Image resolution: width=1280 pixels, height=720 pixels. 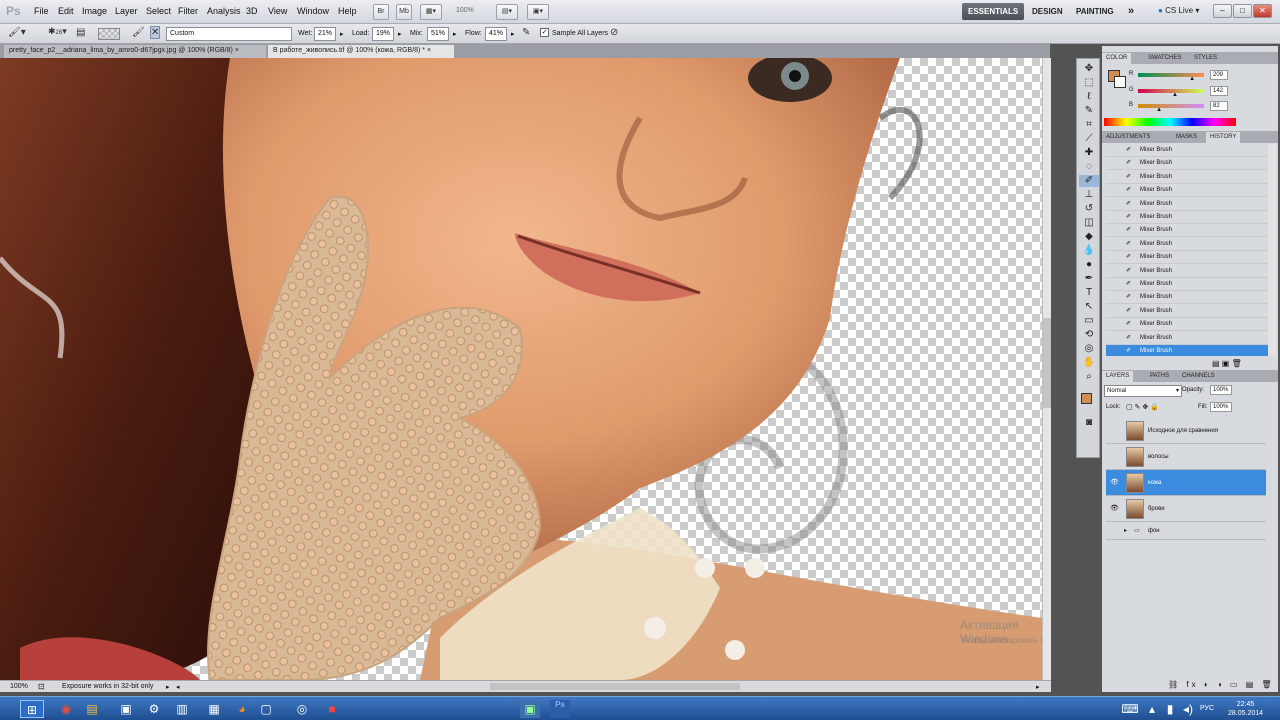 What do you see at coordinates (1186, 431) in the screenshot?
I see `layer-row-original: Исходное для сравнения` at bounding box center [1186, 431].